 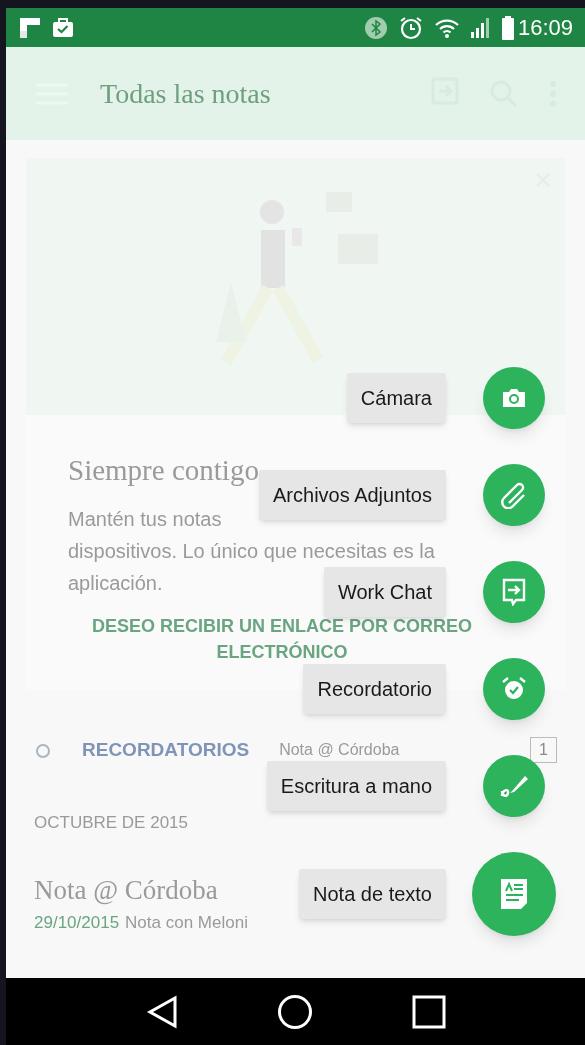 What do you see at coordinates (145, 519) in the screenshot?
I see `card-body-text: Mantén tus notas` at bounding box center [145, 519].